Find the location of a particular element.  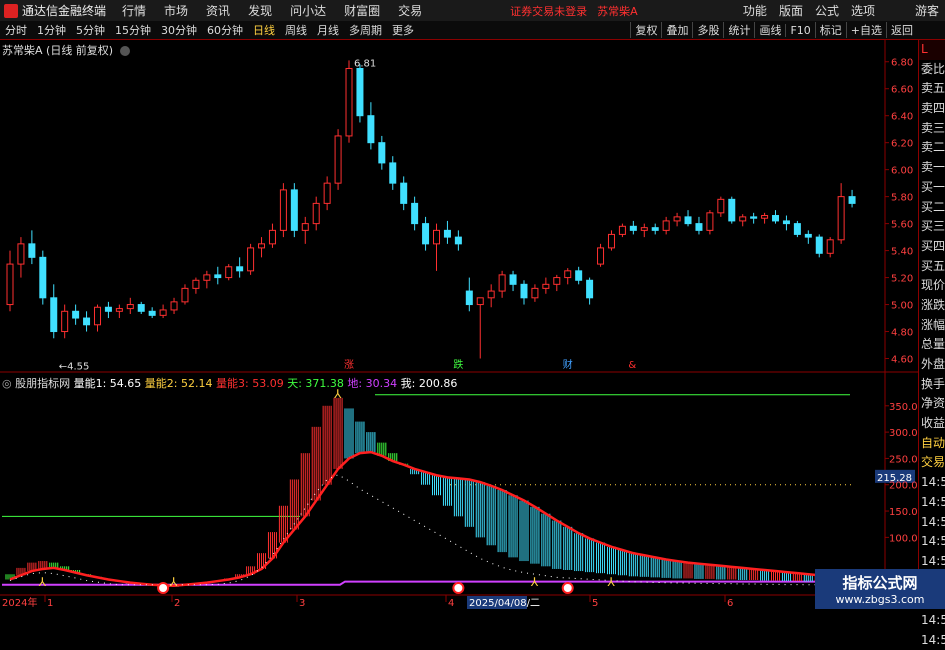

quote-row-12: 现价 is located at coordinates (932, 286).